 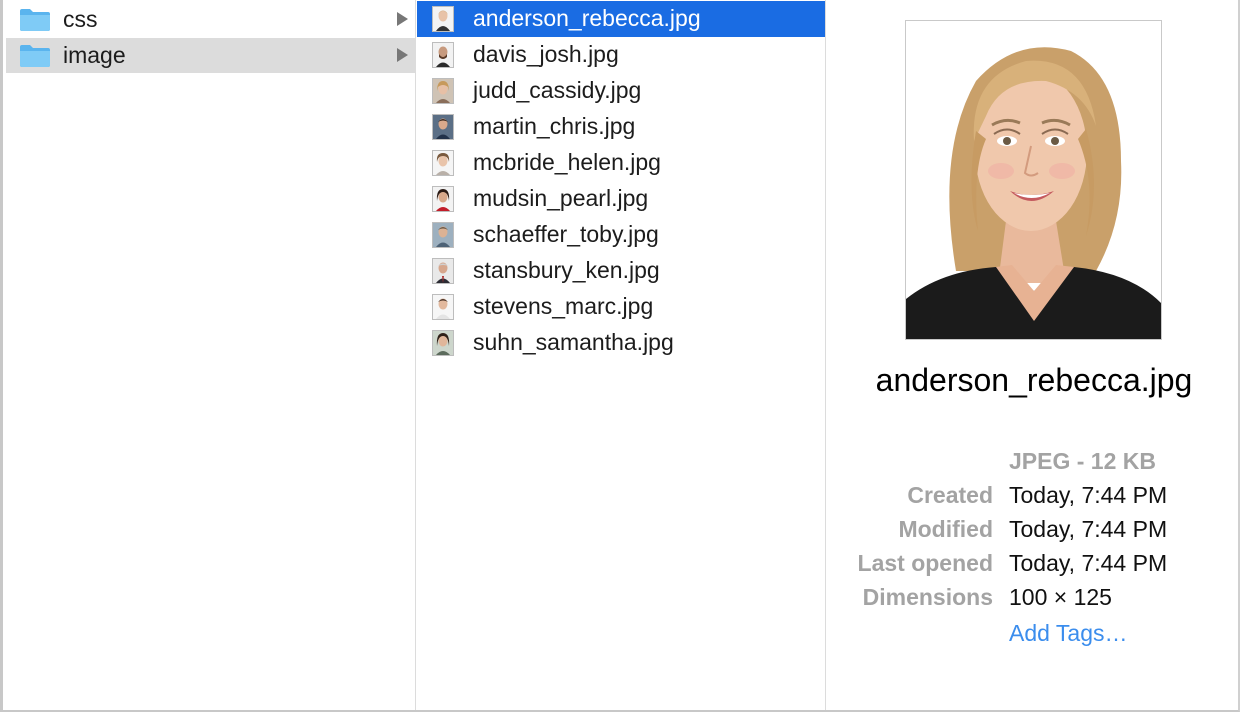 I want to click on meta-row-dimensions: Dimensions 100 × 125, so click(x=1033, y=601).